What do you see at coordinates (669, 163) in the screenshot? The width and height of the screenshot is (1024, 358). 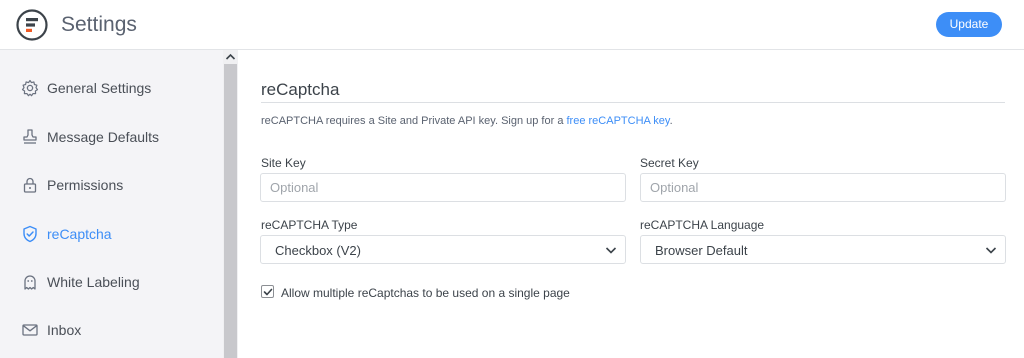 I see `secret-key-label: Secret Key` at bounding box center [669, 163].